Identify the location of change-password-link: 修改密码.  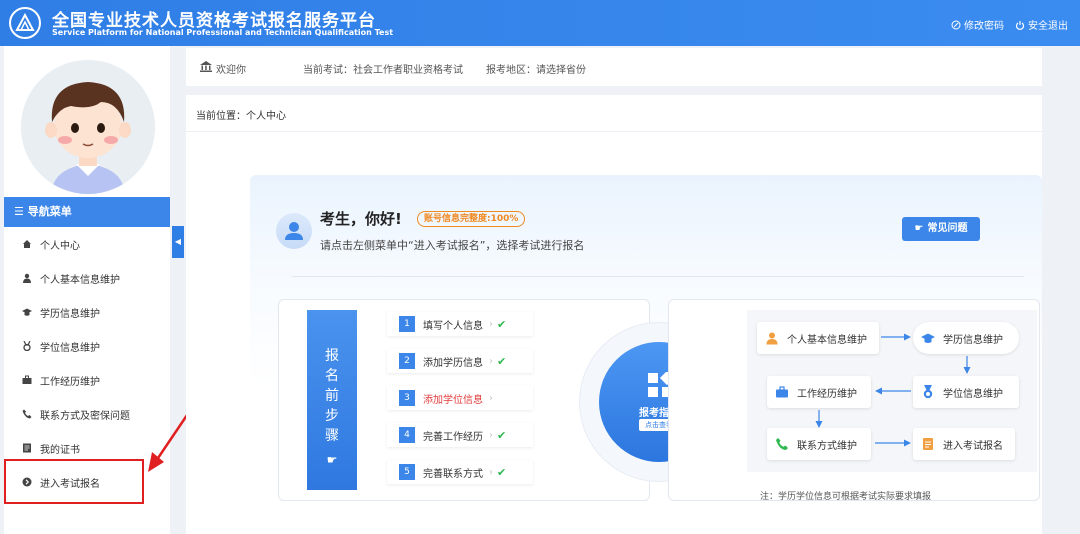
(977, 24).